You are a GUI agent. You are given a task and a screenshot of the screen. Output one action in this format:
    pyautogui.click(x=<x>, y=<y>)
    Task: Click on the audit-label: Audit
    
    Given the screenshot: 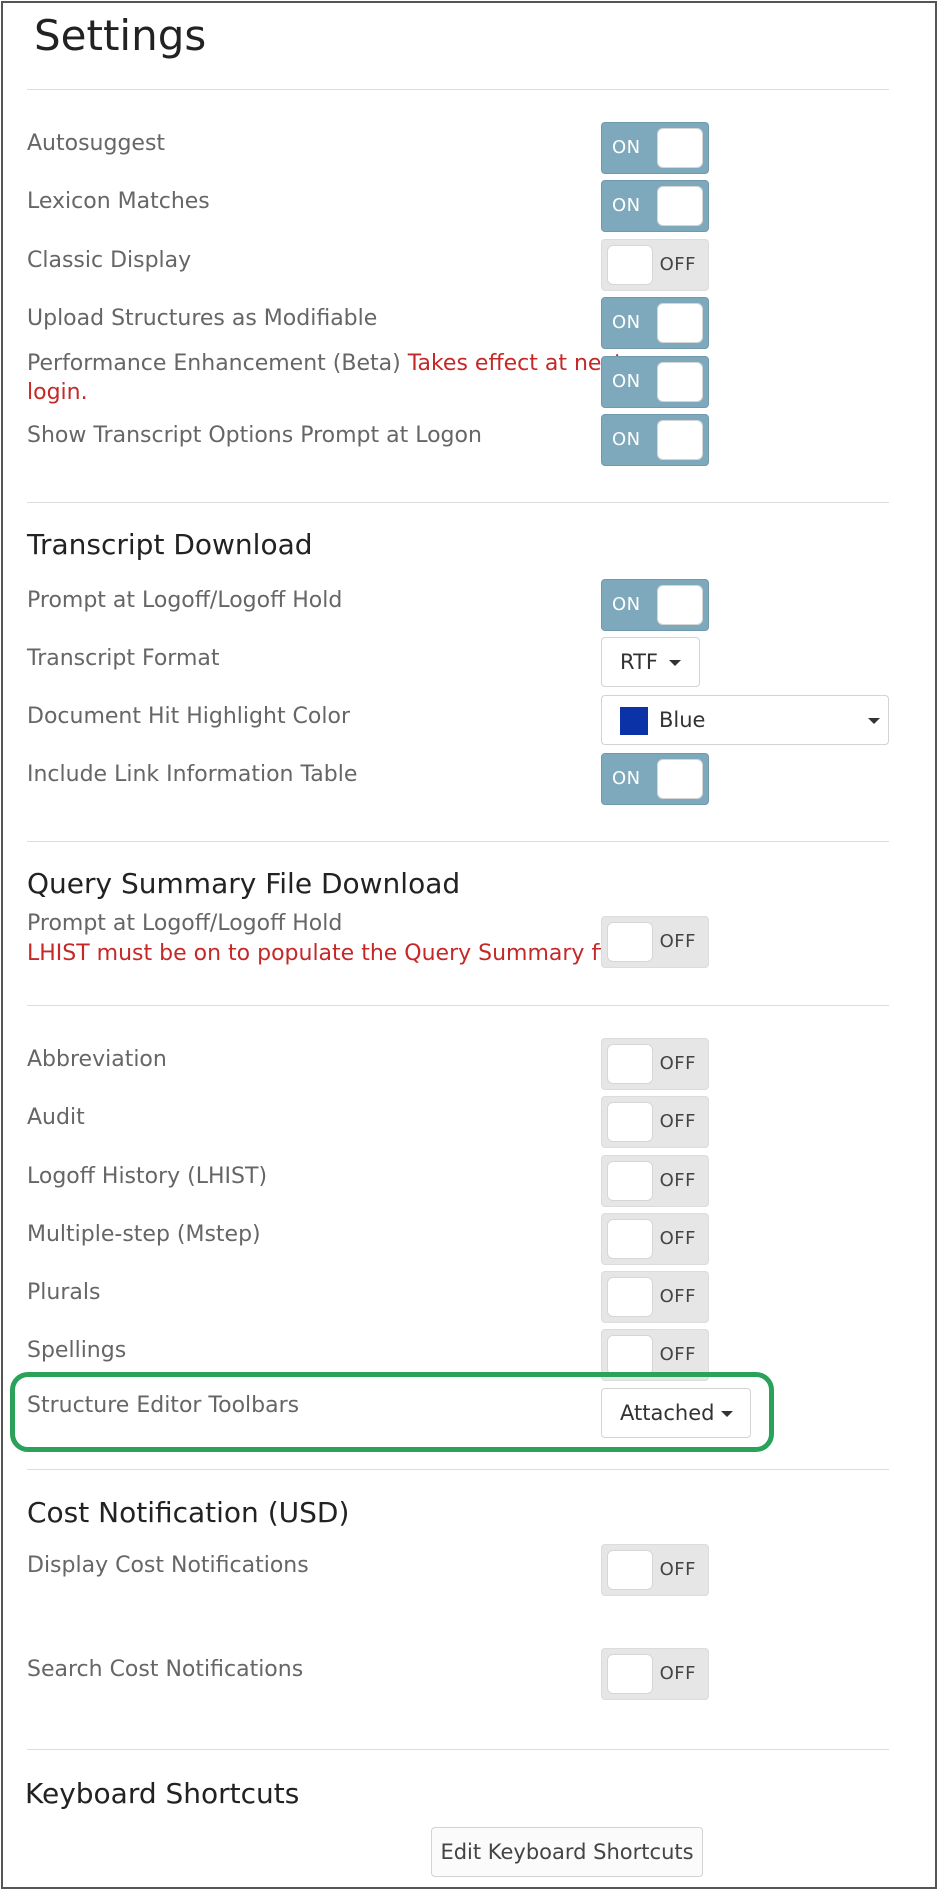 What is the action you would take?
    pyautogui.click(x=56, y=1117)
    